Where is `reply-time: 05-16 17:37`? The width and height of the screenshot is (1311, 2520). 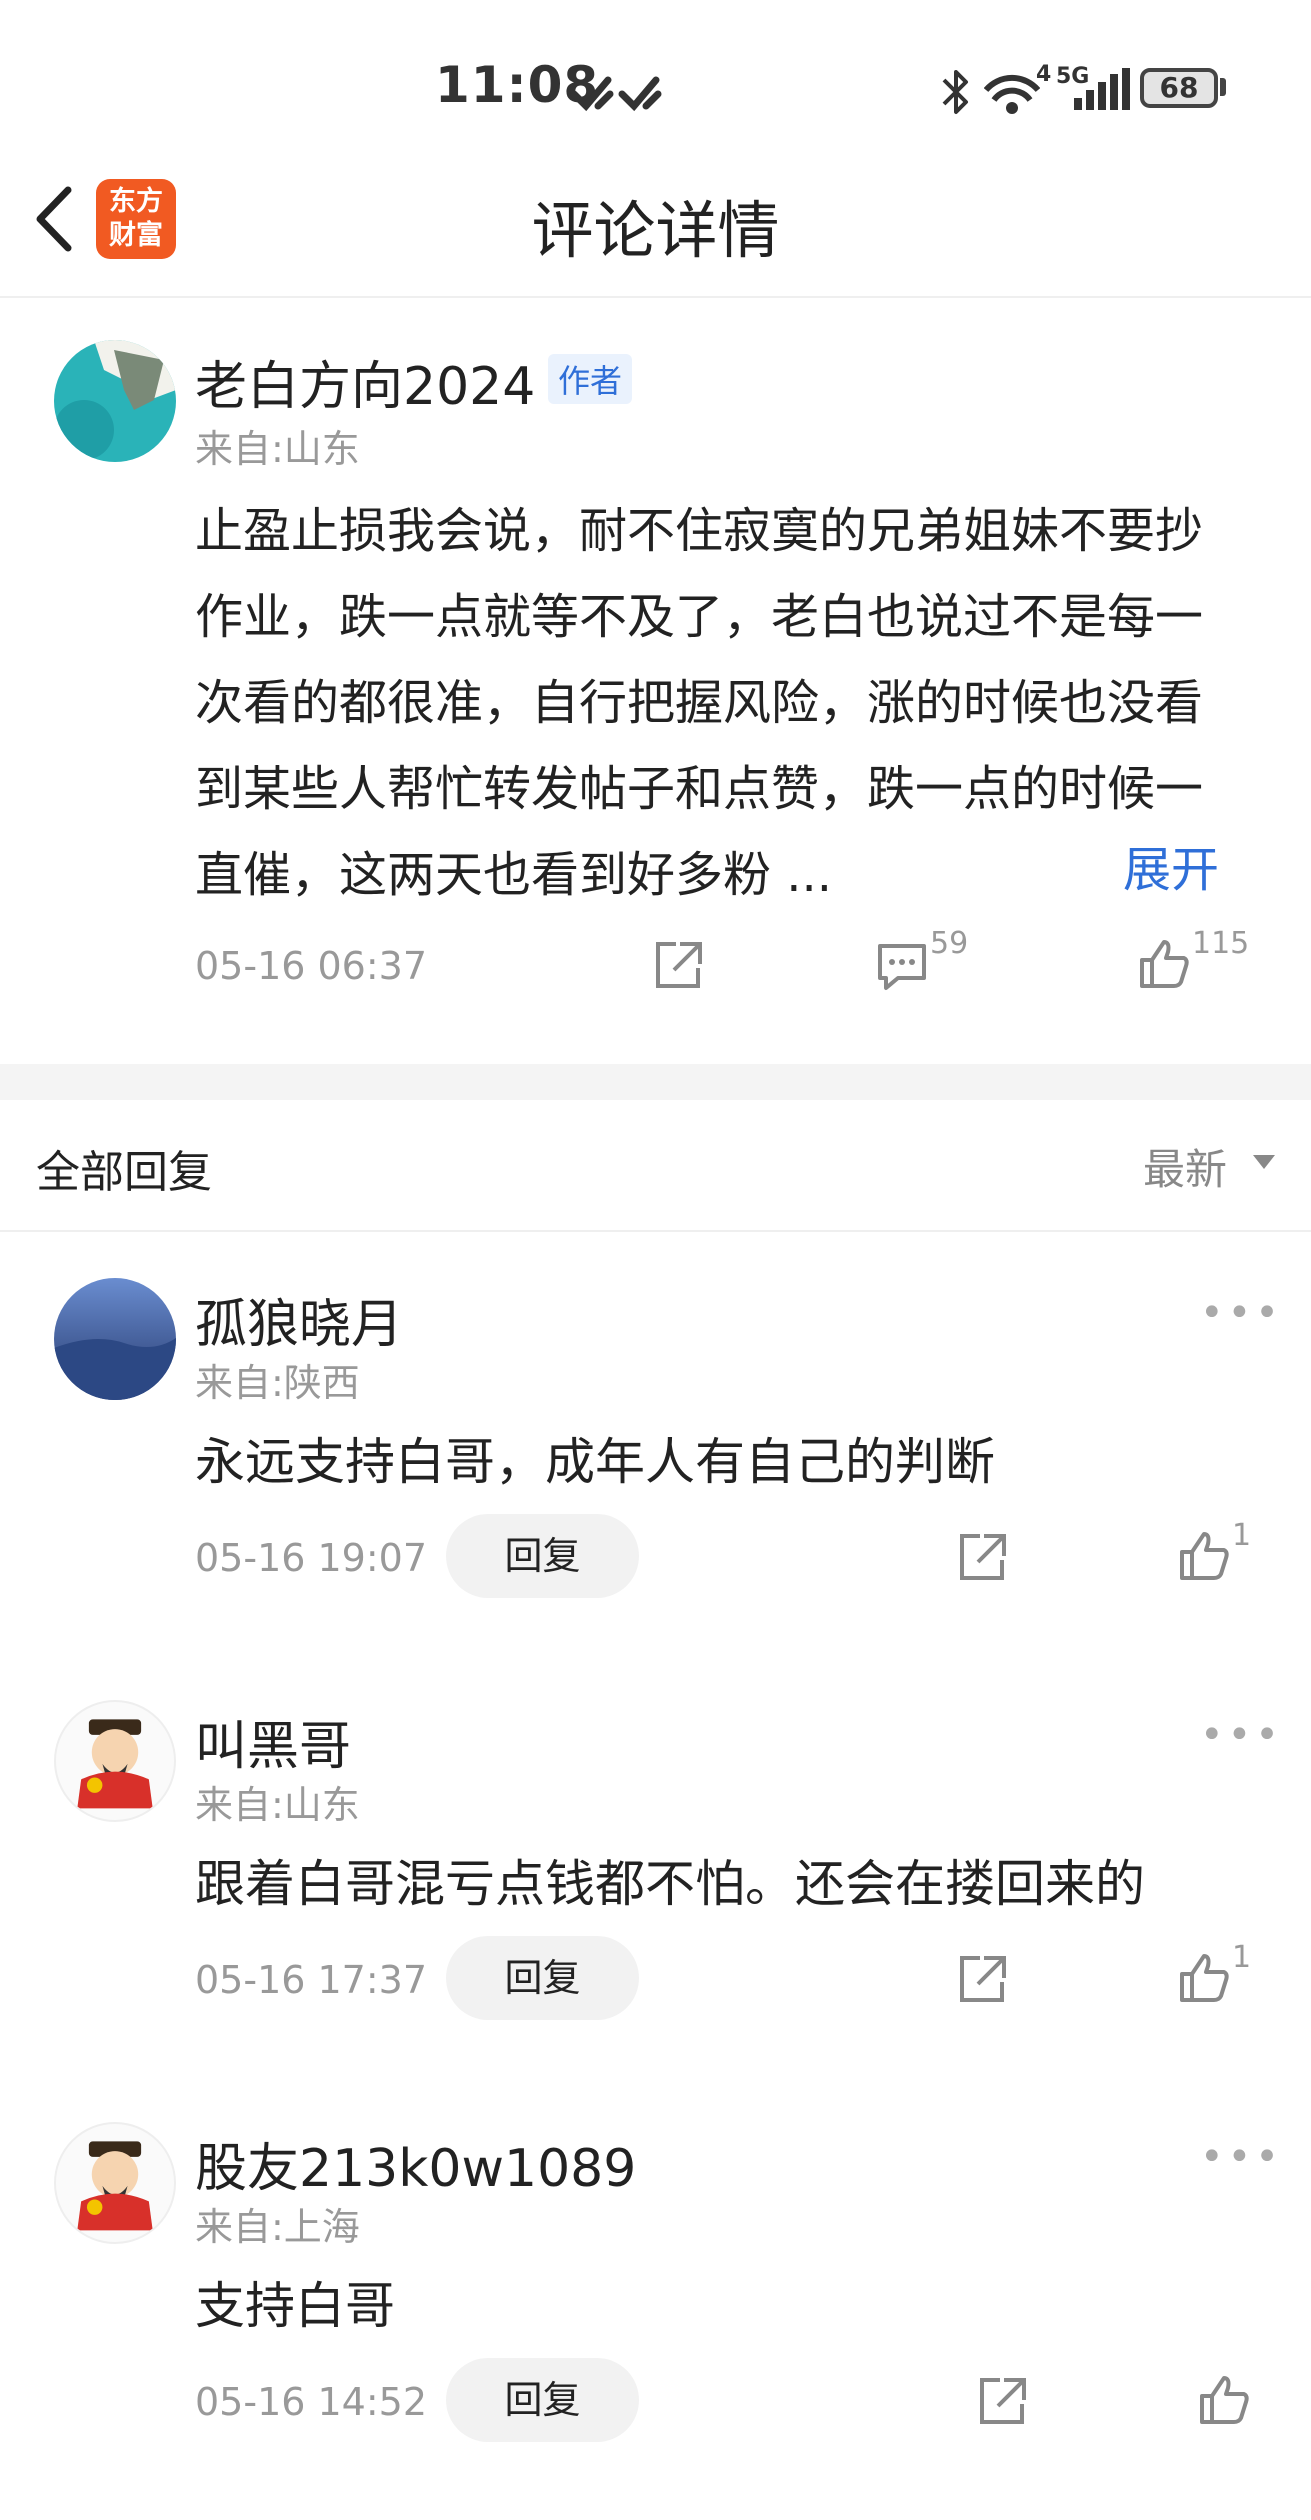 reply-time: 05-16 17:37 is located at coordinates (311, 1980).